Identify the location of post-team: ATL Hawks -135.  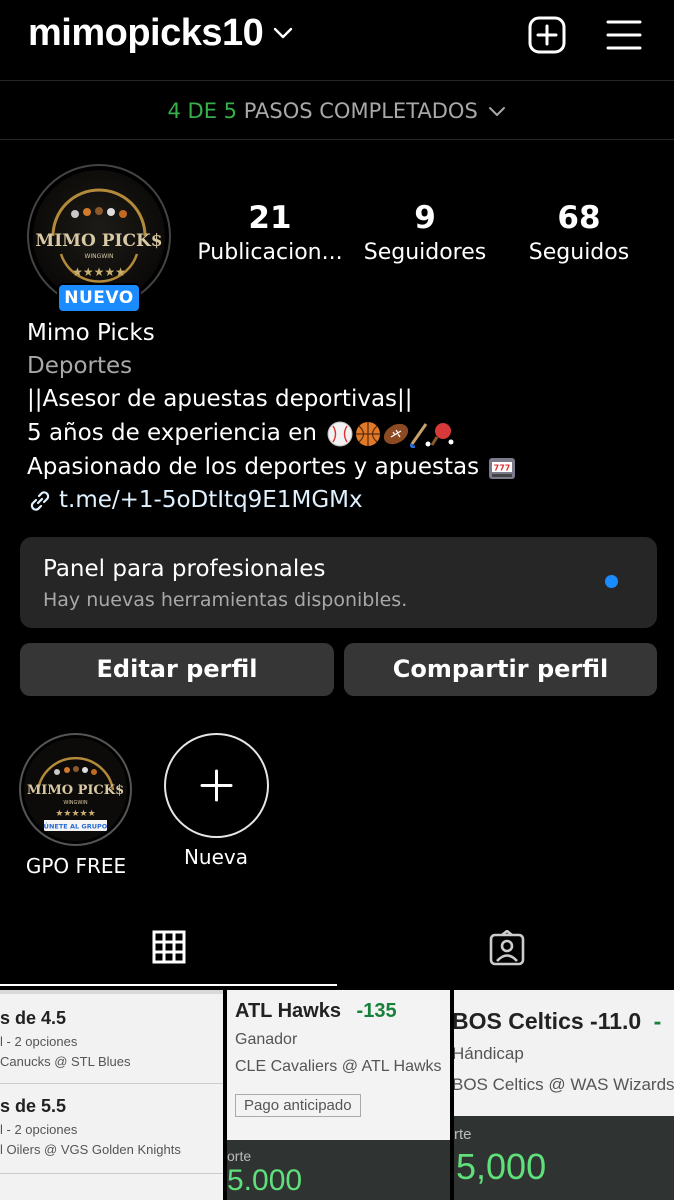
(316, 1011).